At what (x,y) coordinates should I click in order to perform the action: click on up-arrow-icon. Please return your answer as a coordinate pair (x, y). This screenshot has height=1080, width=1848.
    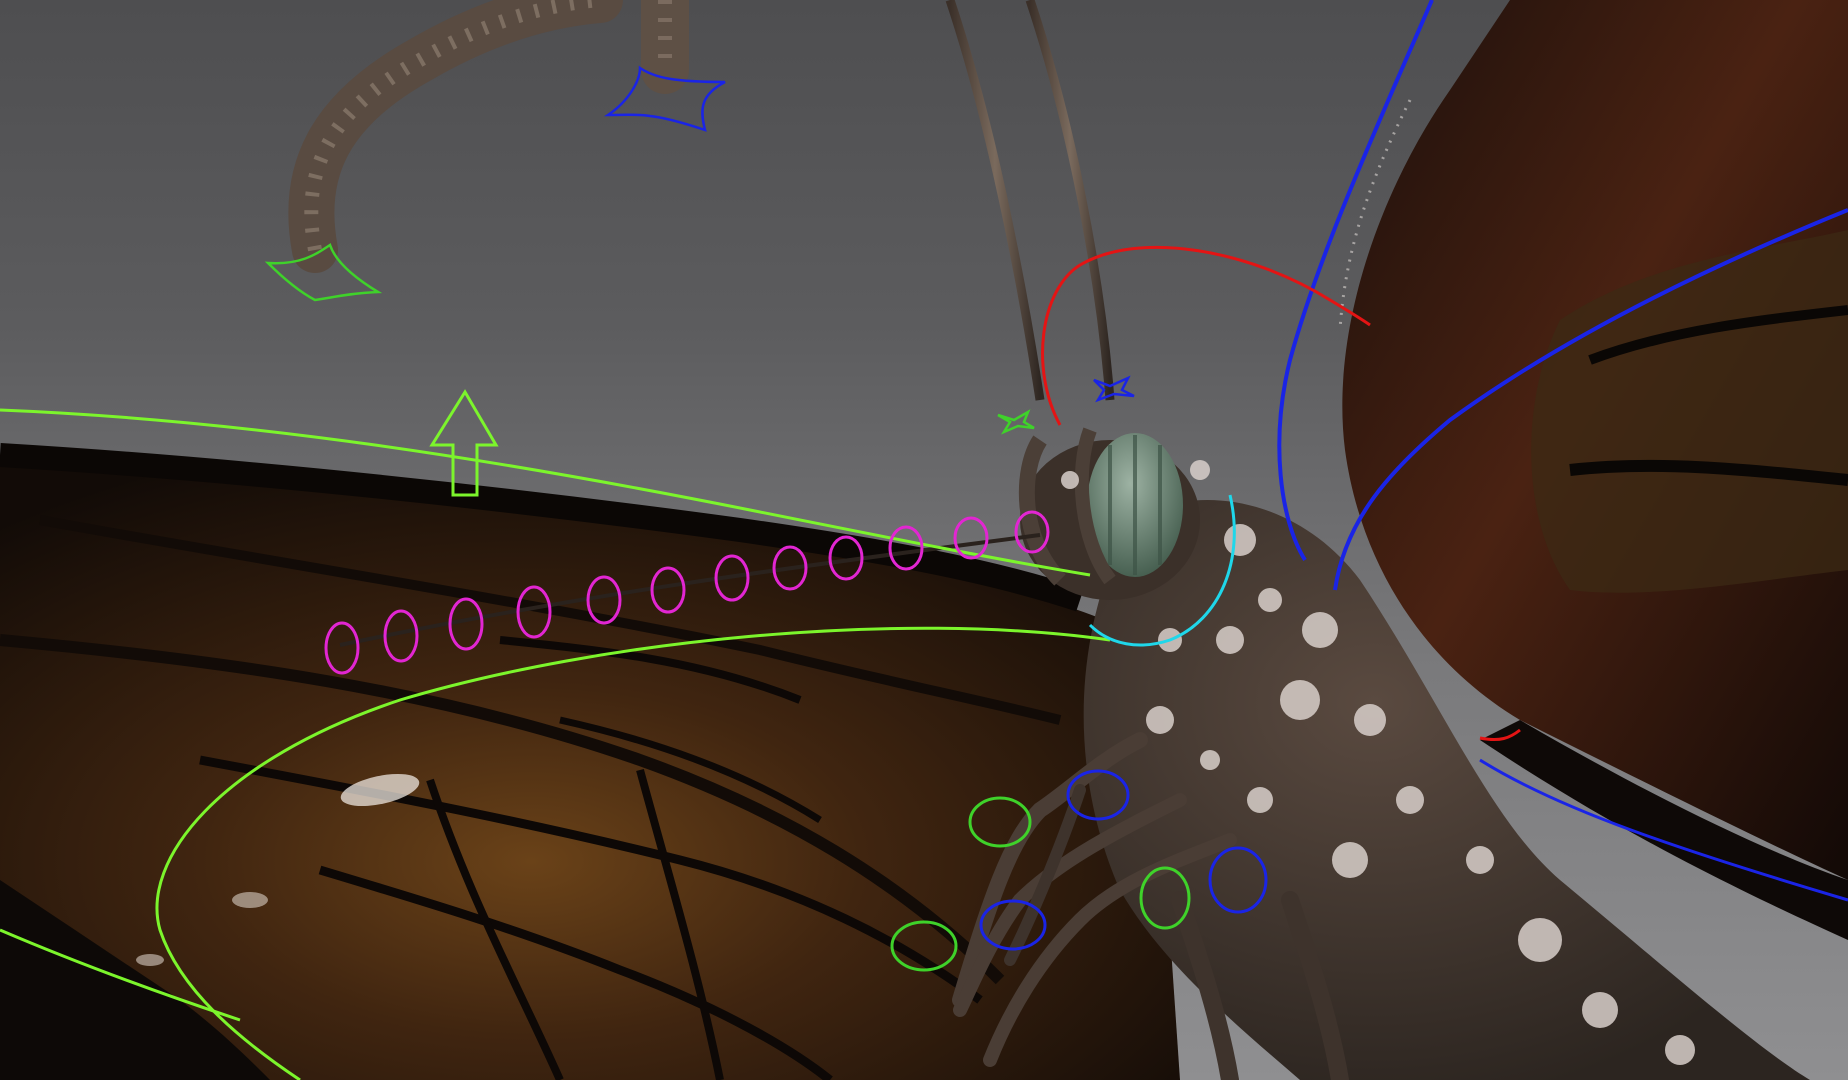
    Looking at the image, I should click on (464, 443).